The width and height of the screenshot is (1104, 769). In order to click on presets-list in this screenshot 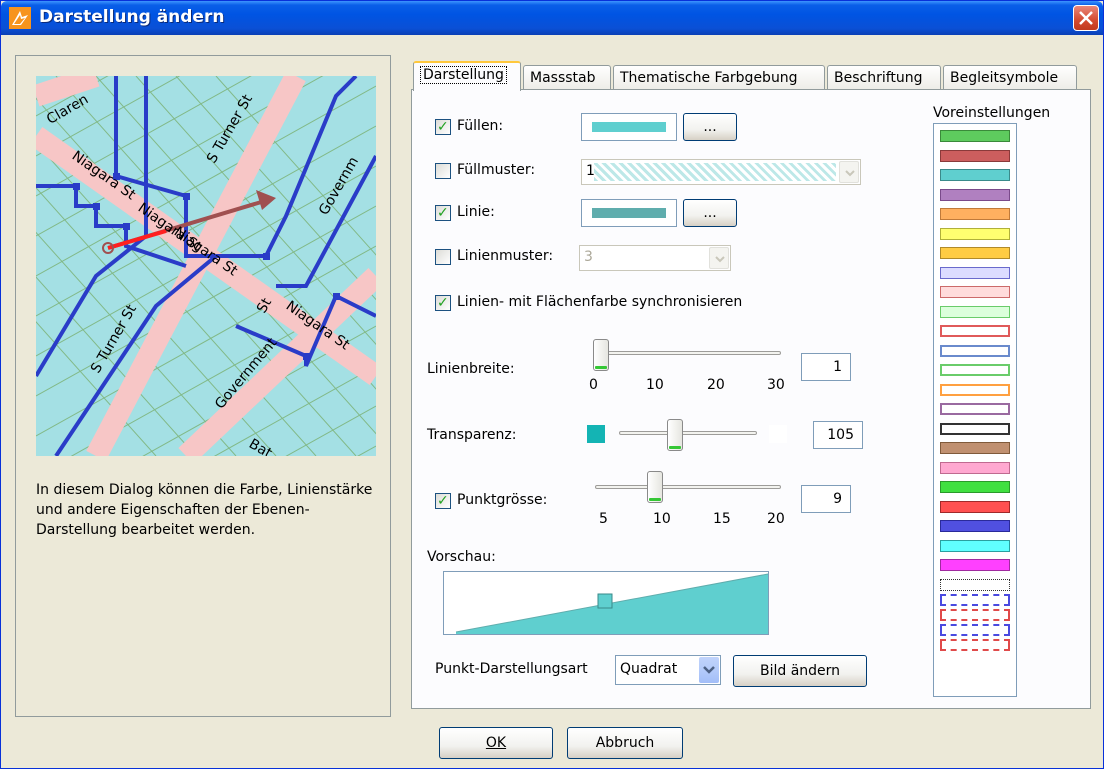, I will do `click(975, 410)`.